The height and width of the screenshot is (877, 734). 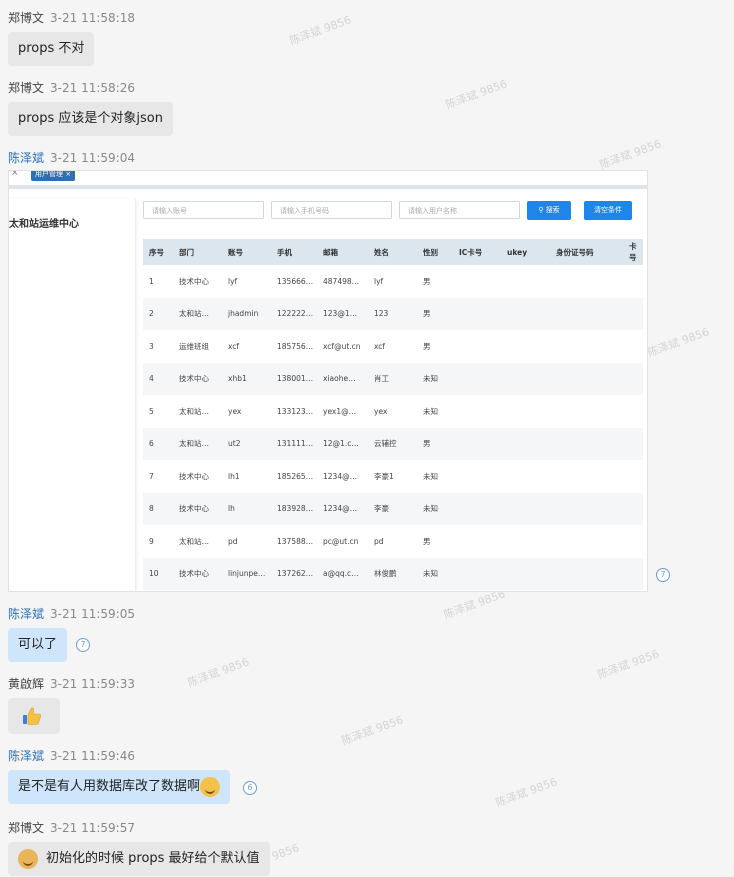 What do you see at coordinates (294, 252) in the screenshot?
I see `column-header: 手机` at bounding box center [294, 252].